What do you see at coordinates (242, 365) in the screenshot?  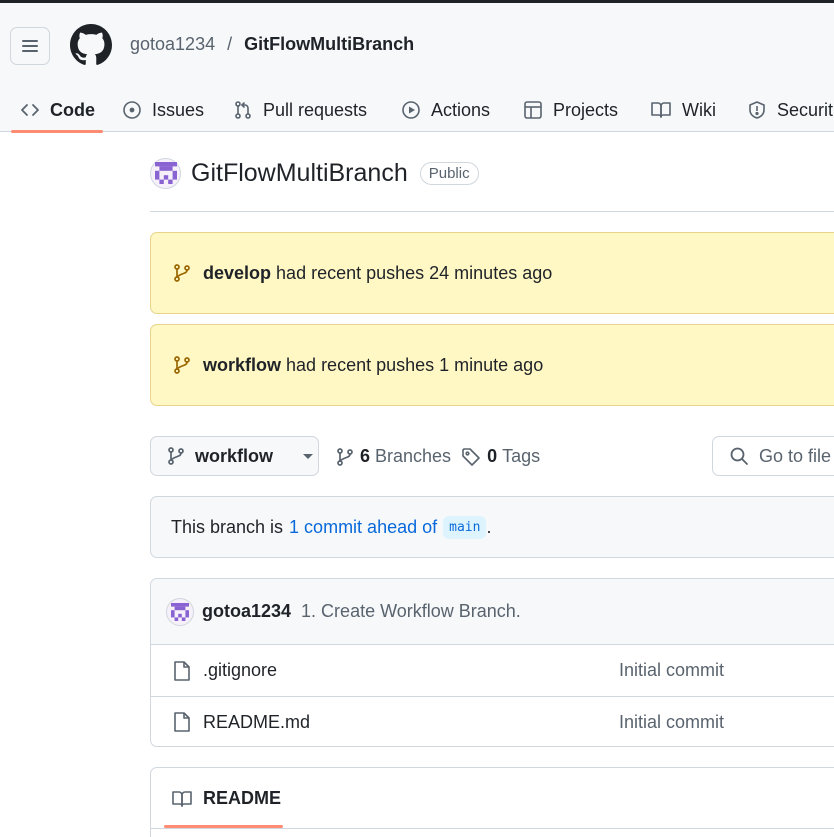 I see `recent-push-branch-link: workflow` at bounding box center [242, 365].